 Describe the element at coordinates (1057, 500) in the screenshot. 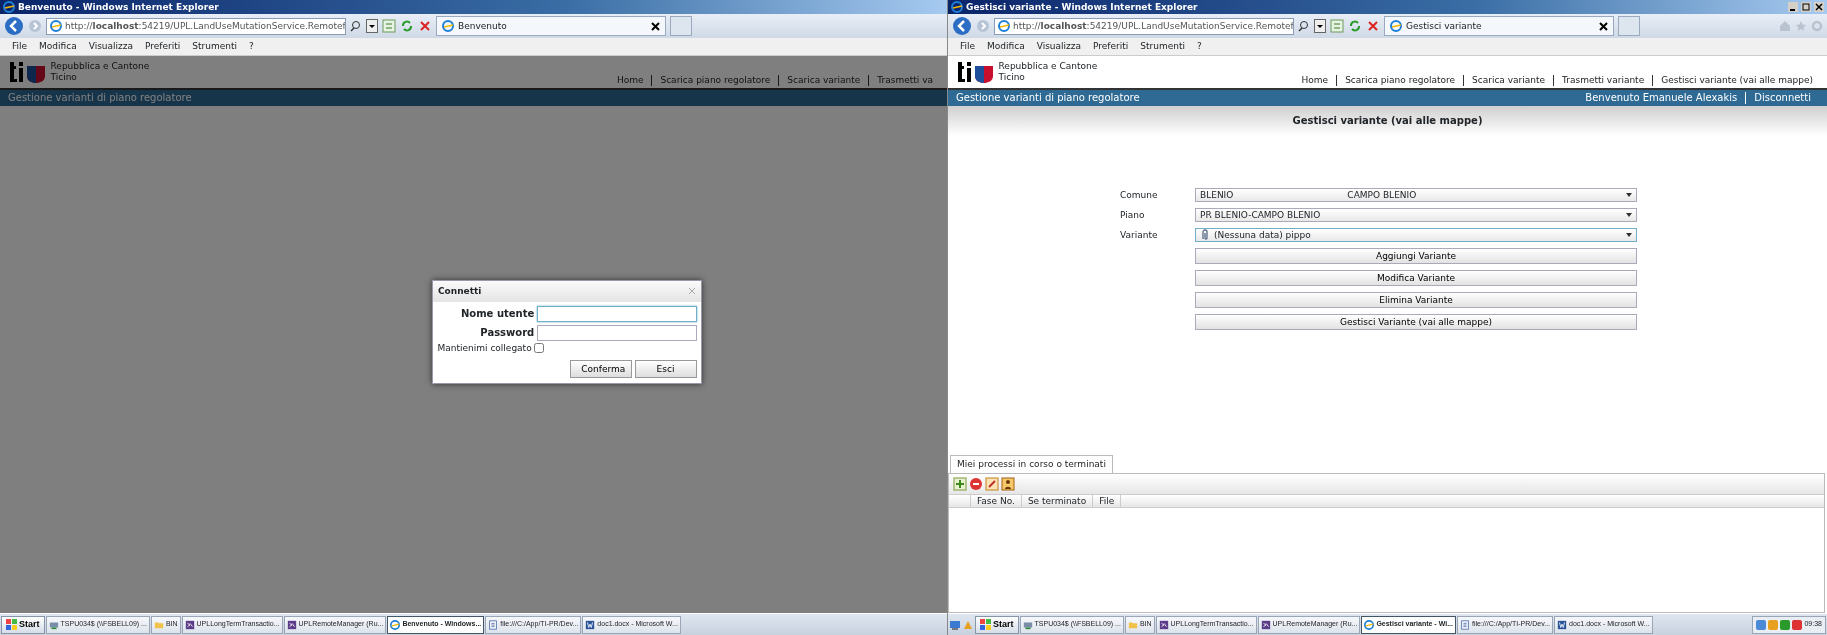

I see `column-header: Se terminato` at that location.